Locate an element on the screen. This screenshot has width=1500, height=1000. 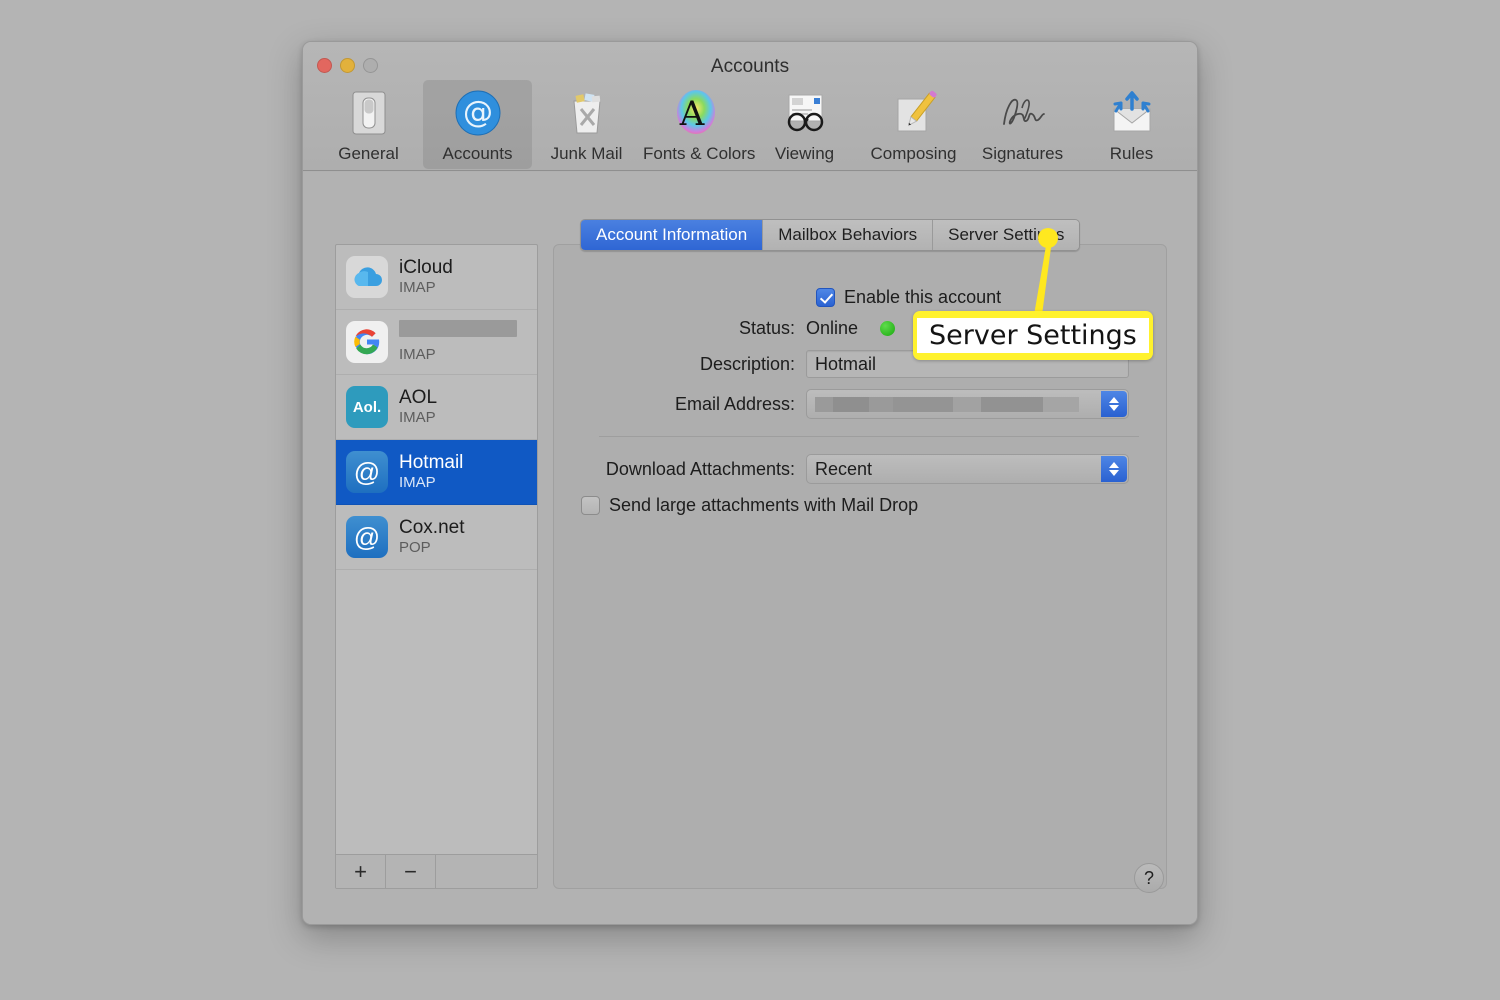
email-address-combobox is located at coordinates (967, 404).